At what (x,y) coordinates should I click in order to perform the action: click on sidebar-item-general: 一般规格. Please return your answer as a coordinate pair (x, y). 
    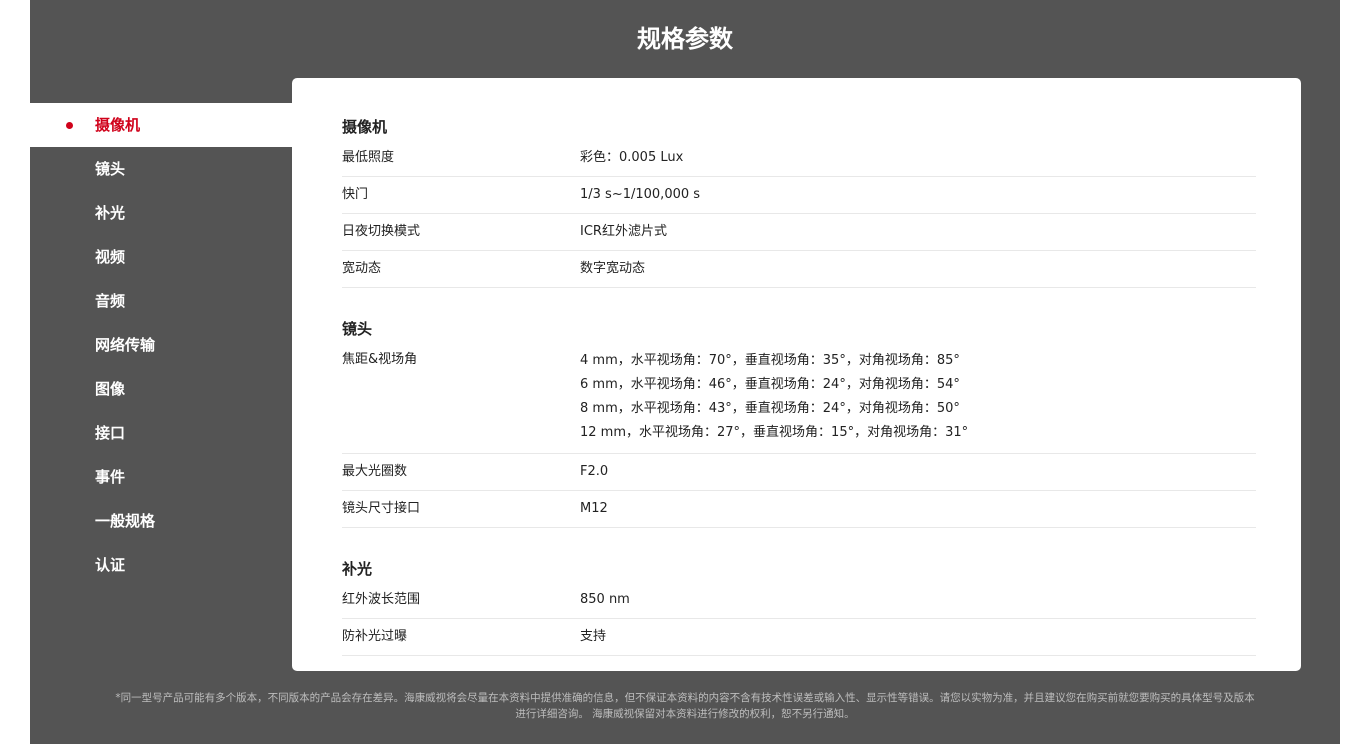
    Looking at the image, I should click on (161, 521).